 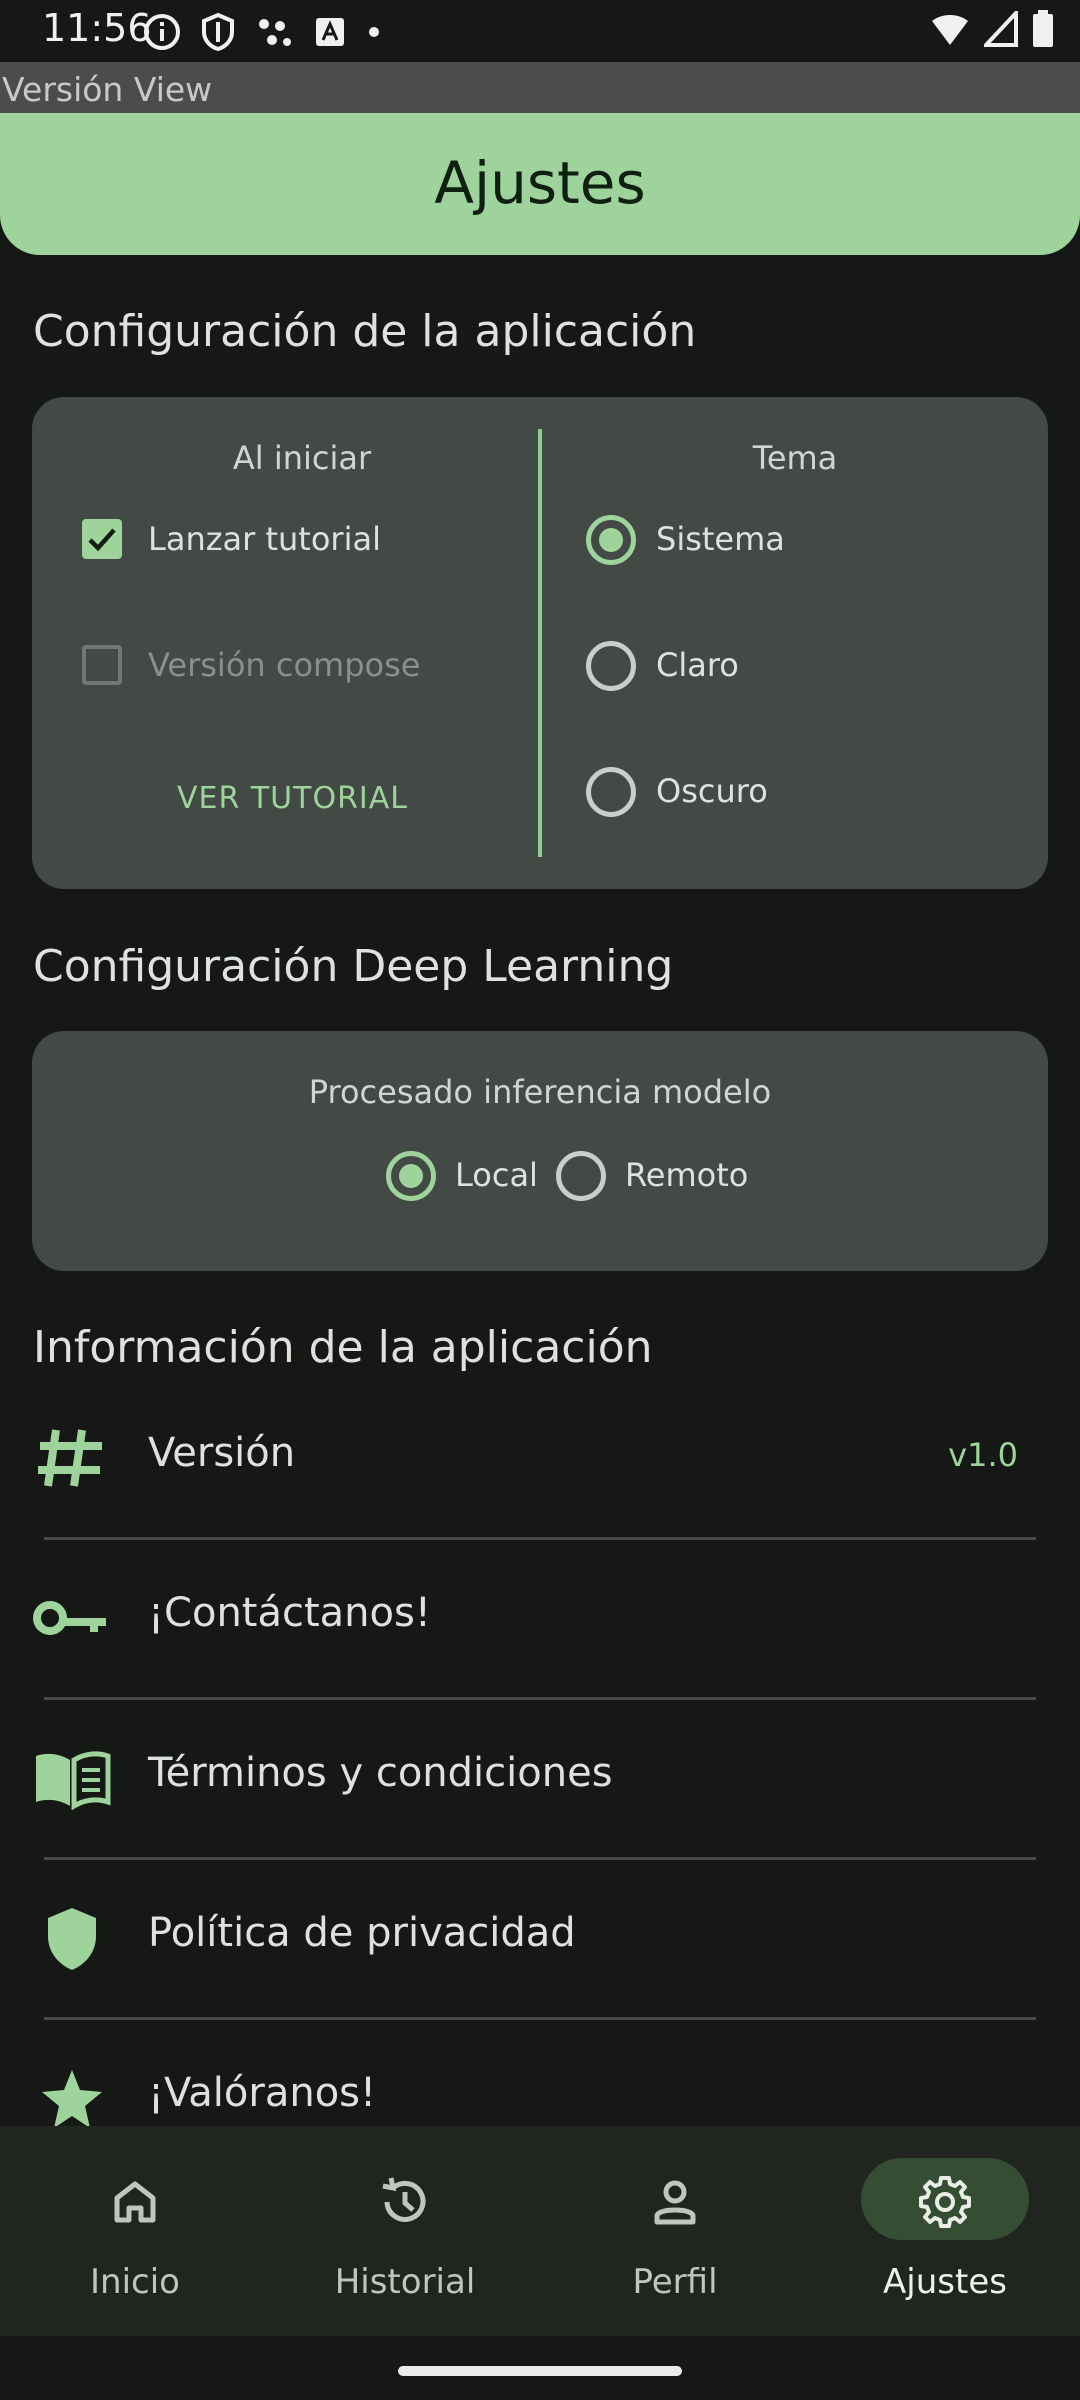 I want to click on nav-label: Ajustes, so click(x=945, y=2282).